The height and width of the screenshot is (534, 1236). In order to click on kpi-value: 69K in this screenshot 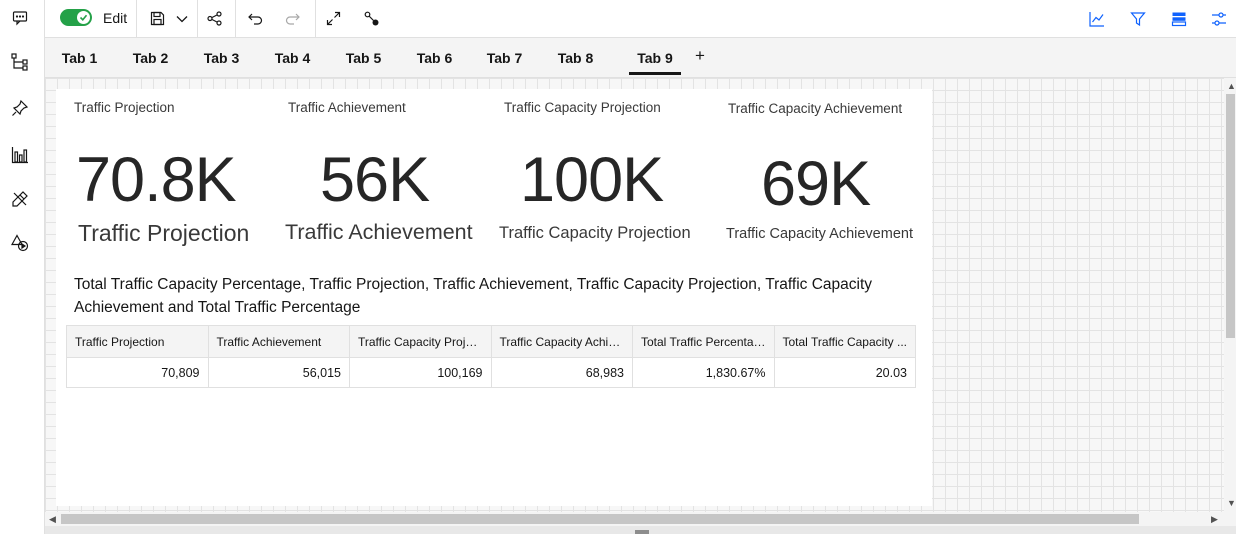, I will do `click(816, 184)`.